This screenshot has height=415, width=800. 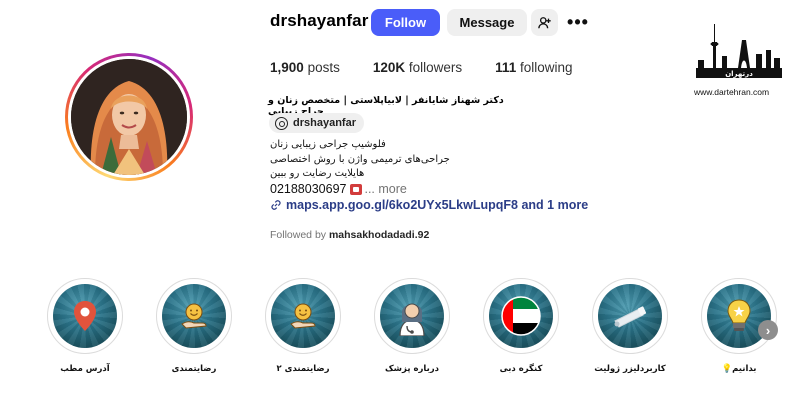 What do you see at coordinates (630, 369) in the screenshot?
I see `highlight-label: کاربردلیزر ژولیت` at bounding box center [630, 369].